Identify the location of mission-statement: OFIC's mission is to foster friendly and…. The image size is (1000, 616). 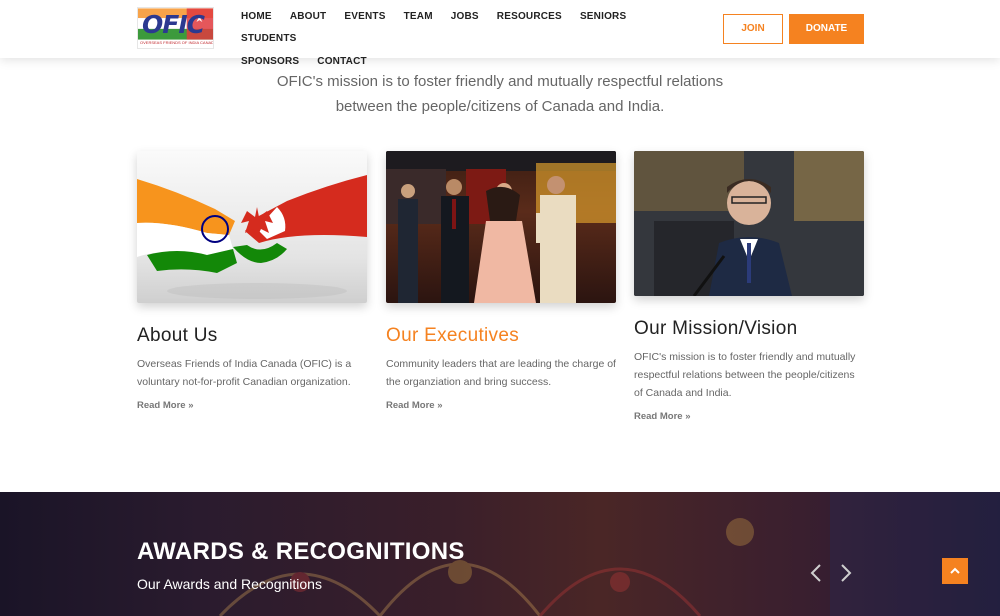
(500, 94).